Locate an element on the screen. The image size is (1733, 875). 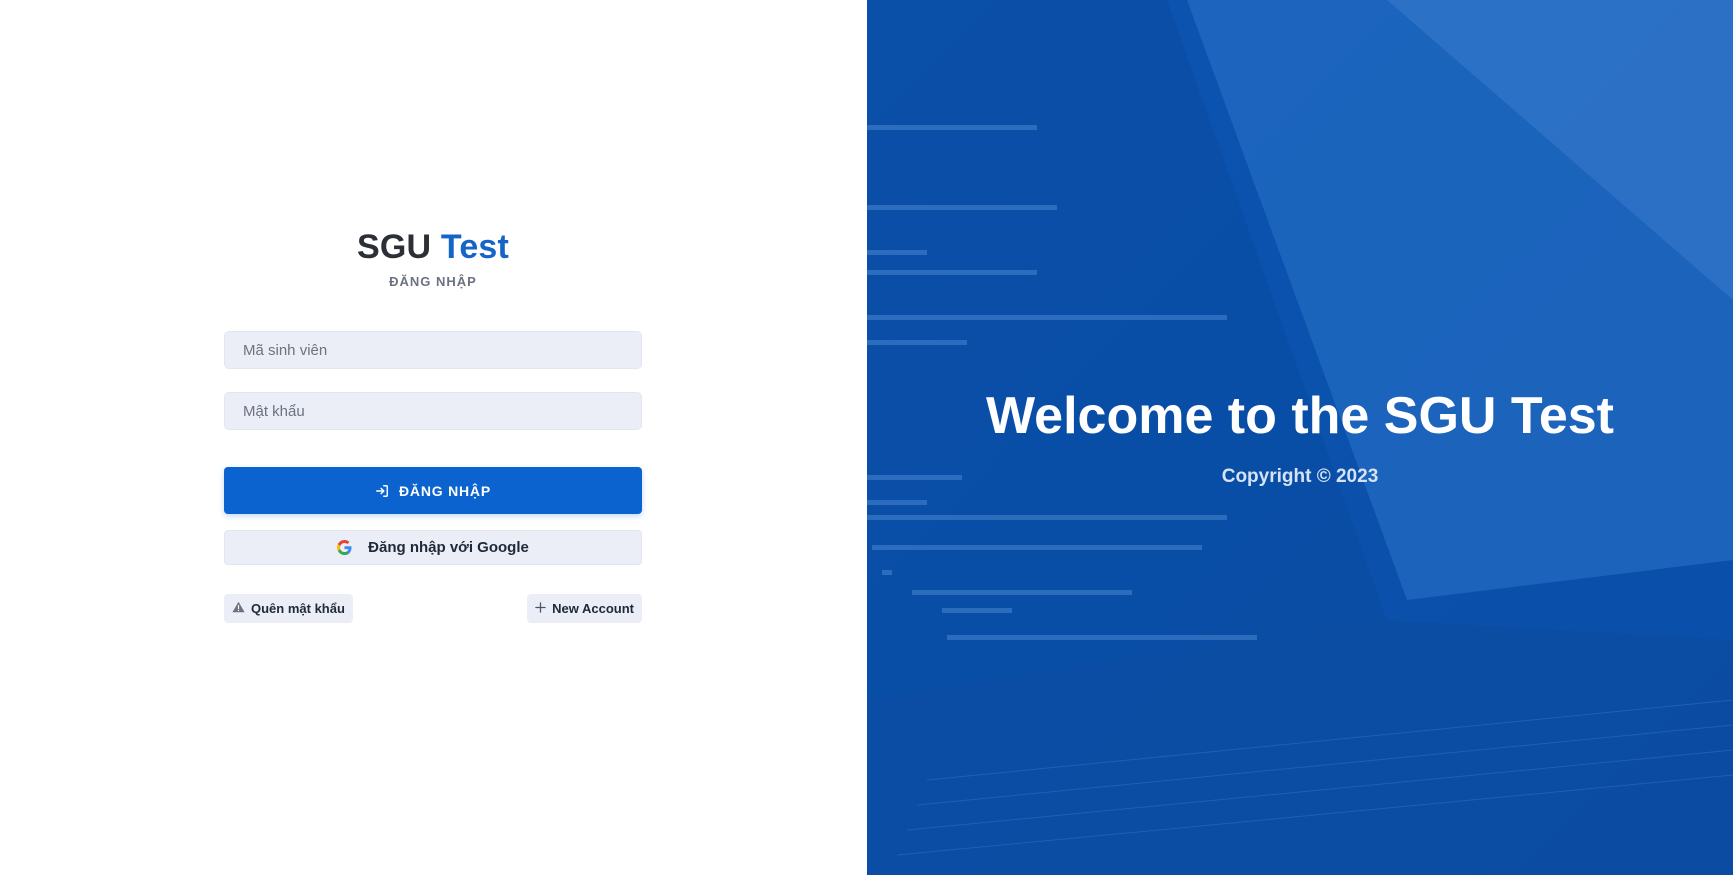
password-input is located at coordinates (433, 411).